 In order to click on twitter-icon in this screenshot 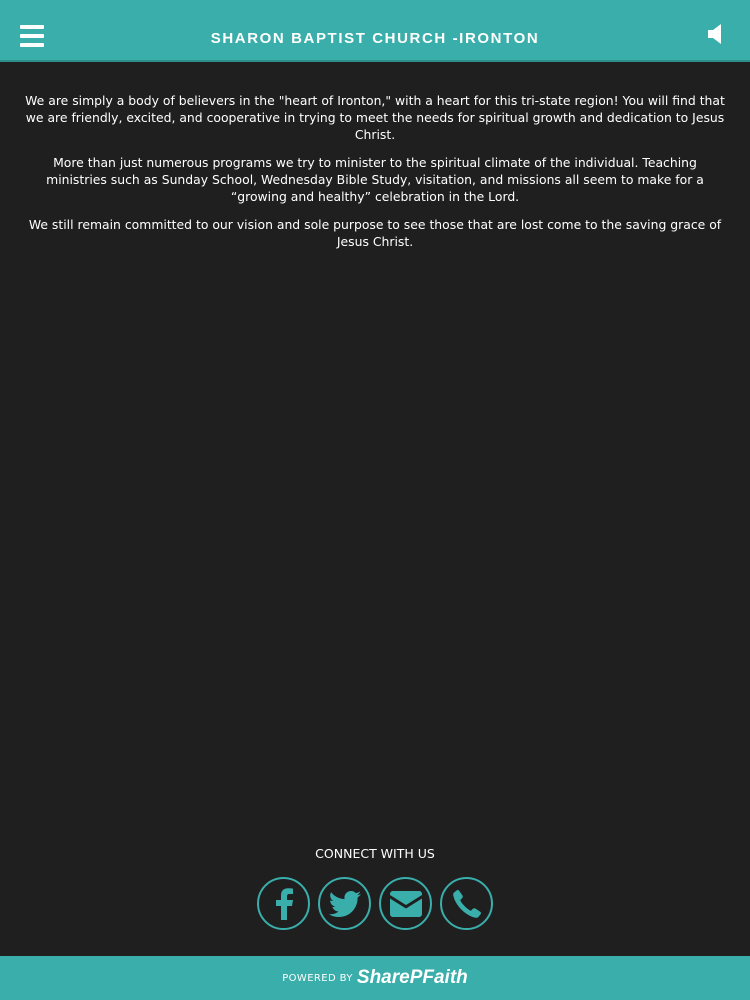, I will do `click(344, 903)`.